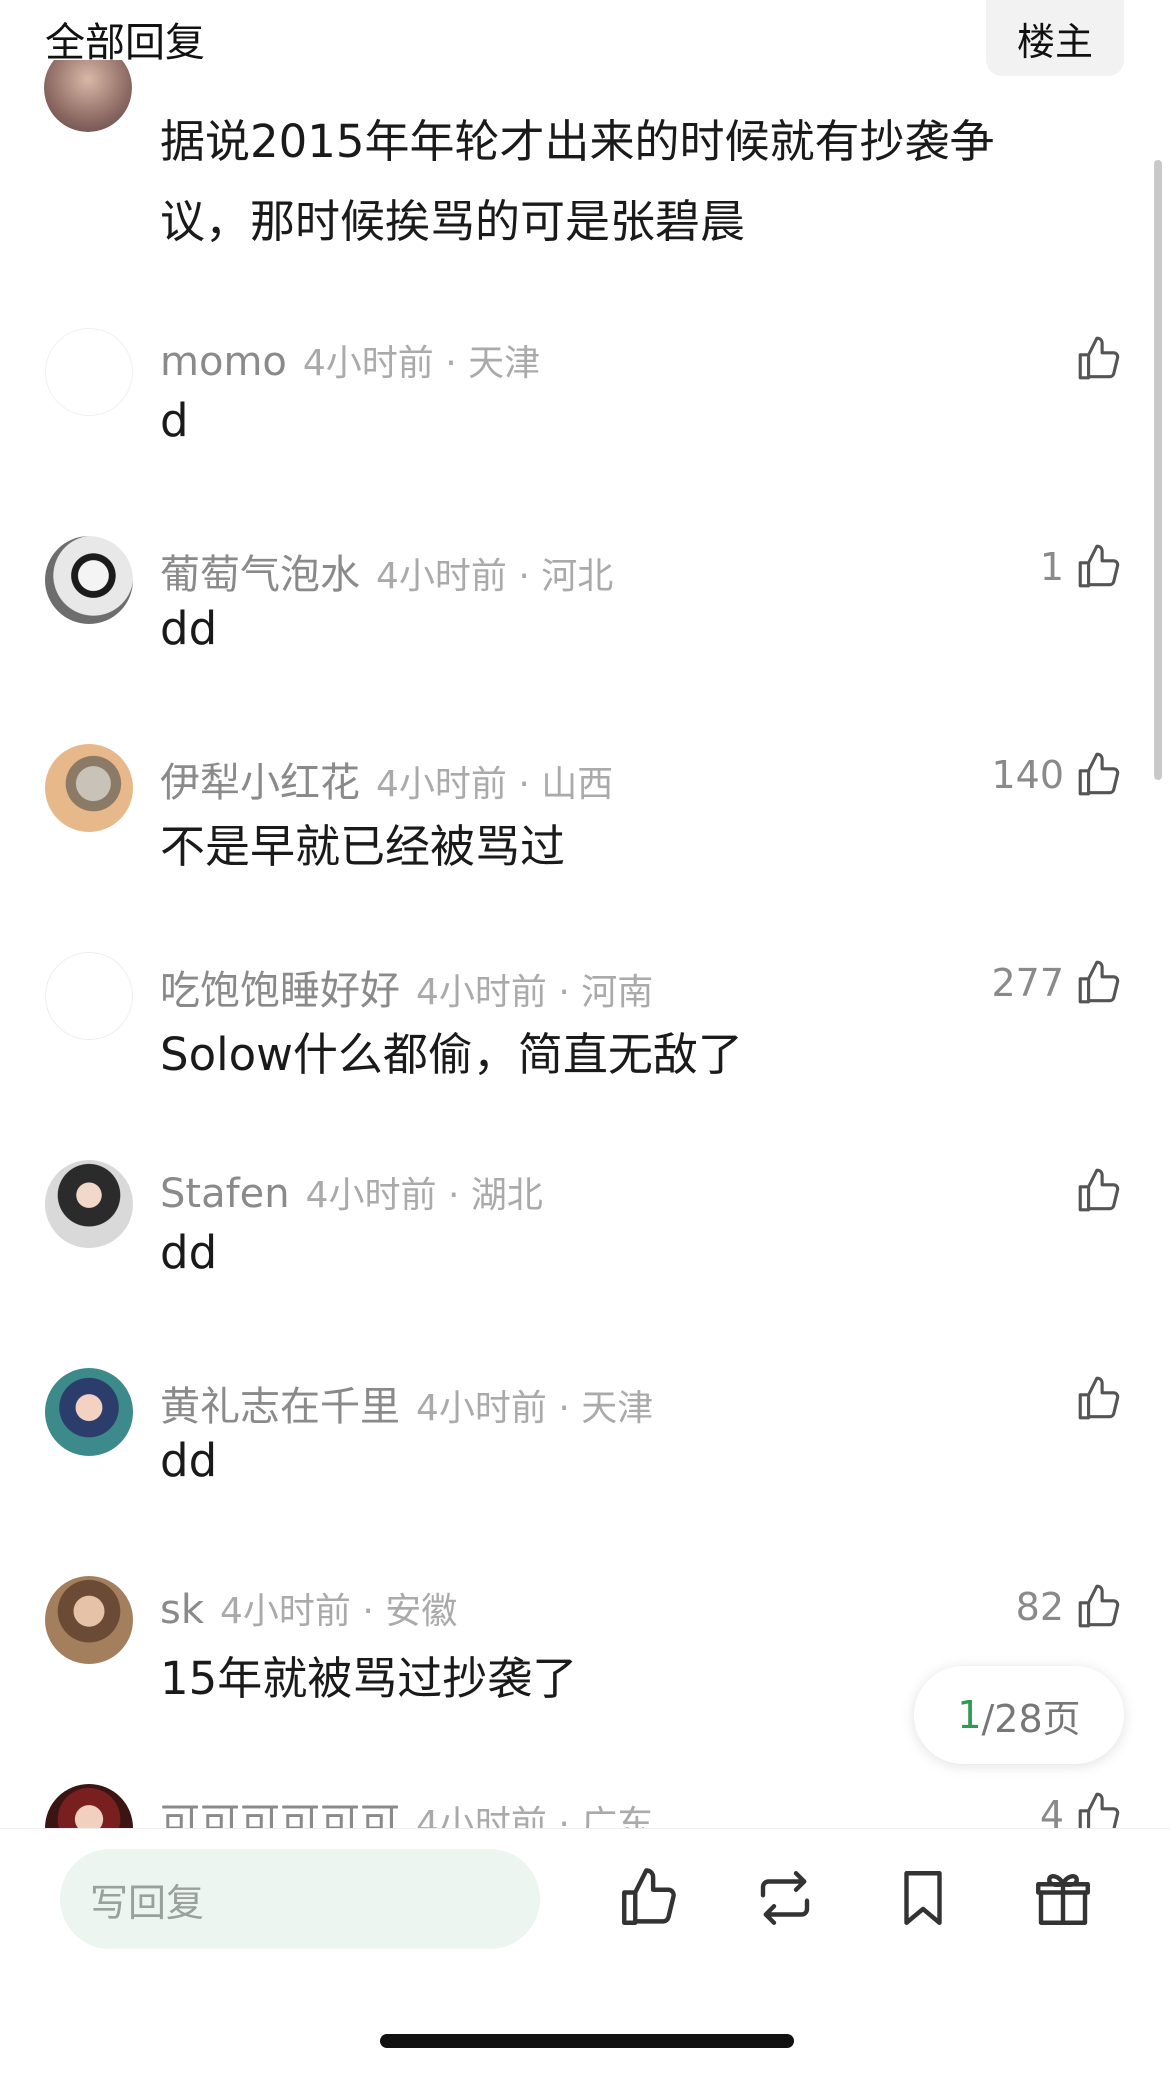 The height and width of the screenshot is (2076, 1170). Describe the element at coordinates (406, 1403) in the screenshot. I see `comment-username: 黄礼志在千里 4小时前 · 天津` at that location.